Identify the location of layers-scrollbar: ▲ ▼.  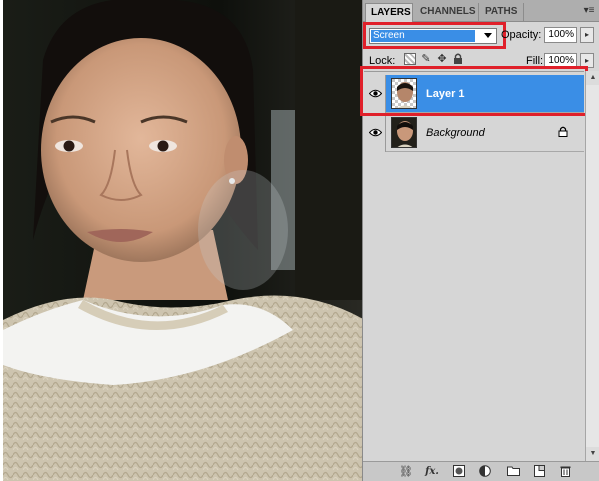
(592, 266).